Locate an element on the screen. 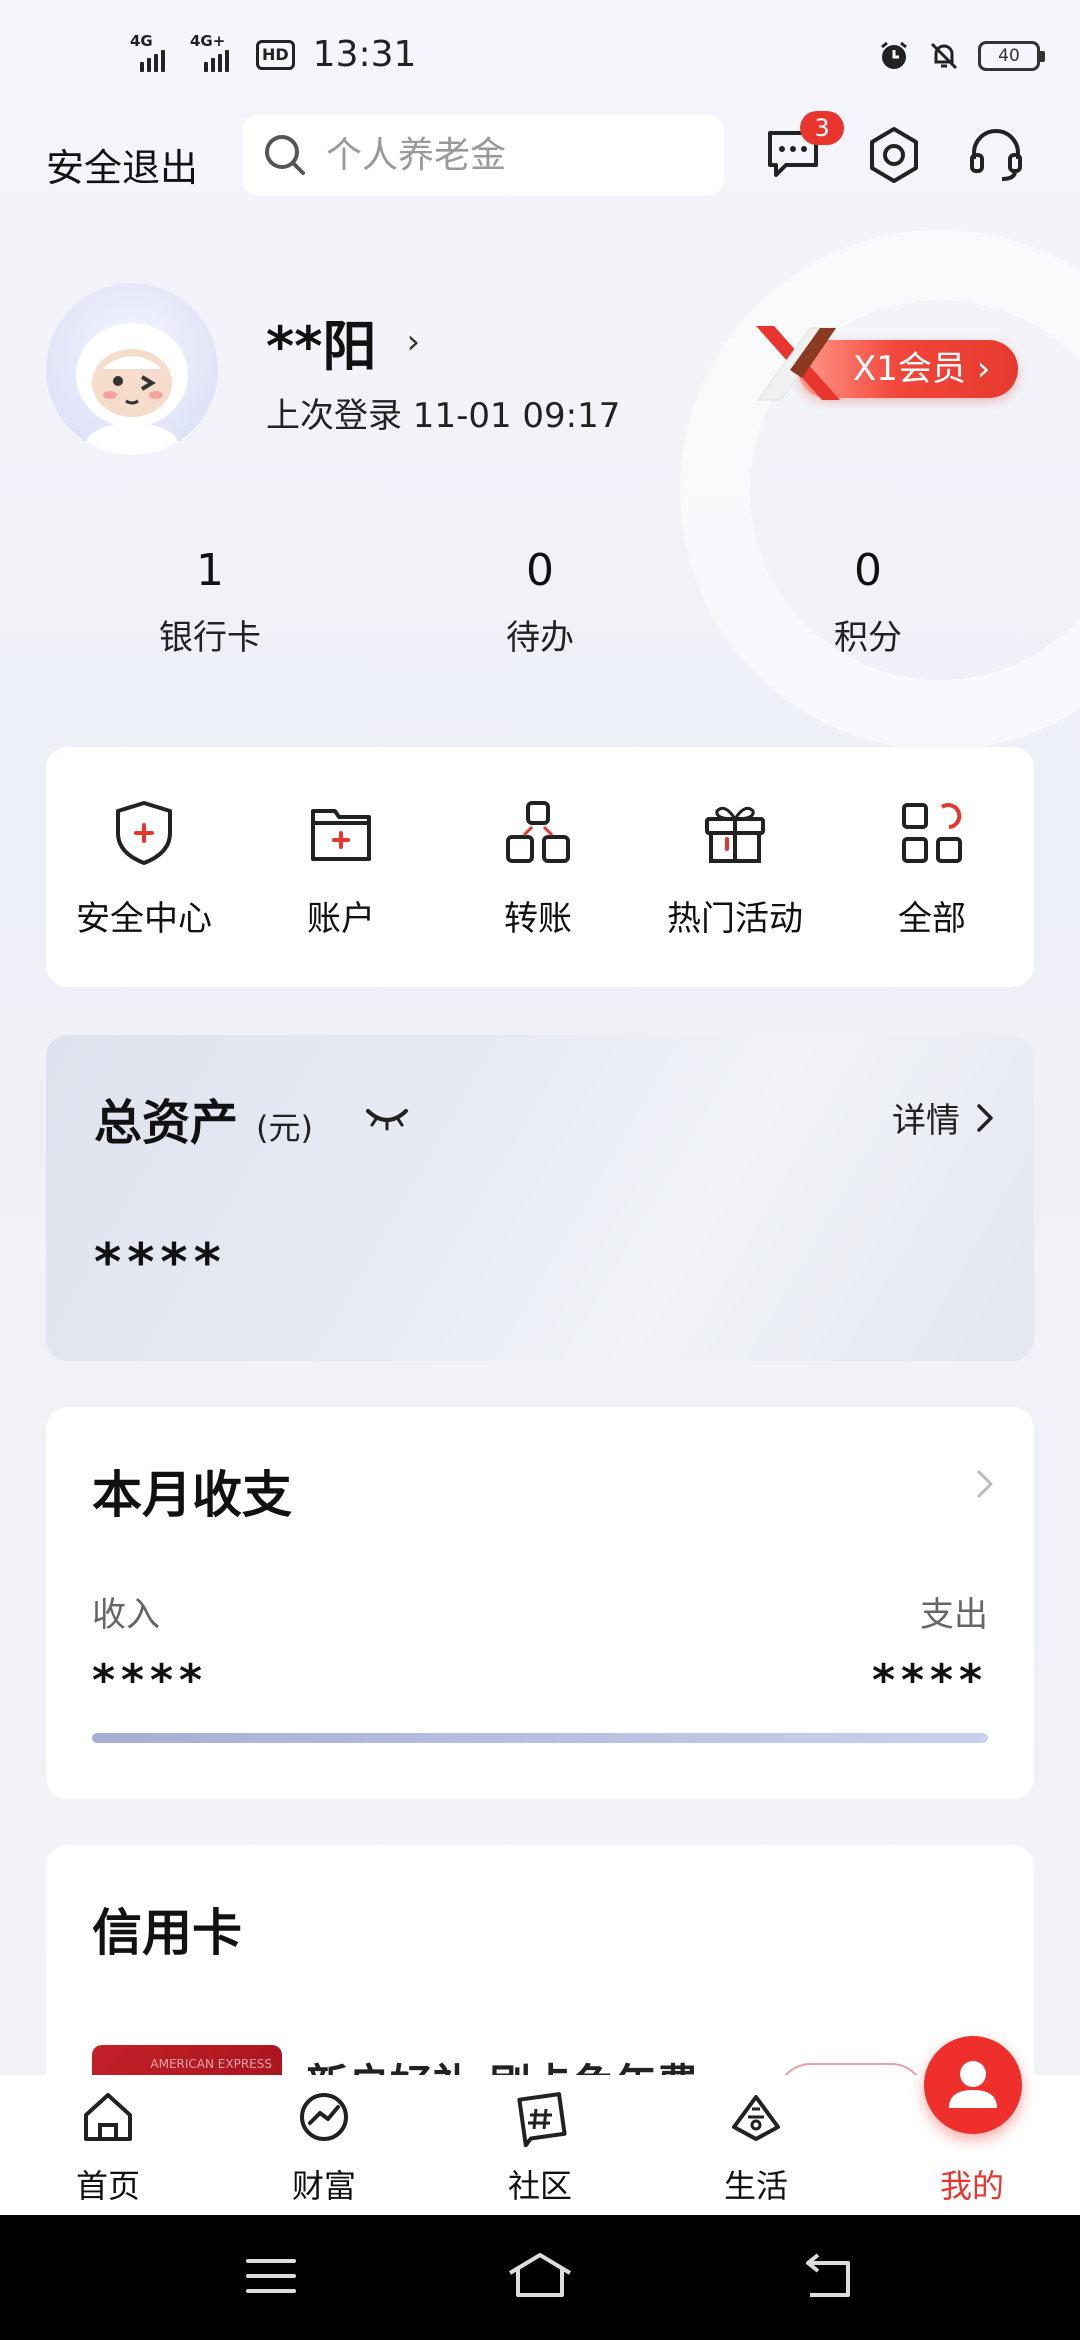 The image size is (1080, 2340). card-brand-text: AMERICAN EXPRESS is located at coordinates (211, 2064).